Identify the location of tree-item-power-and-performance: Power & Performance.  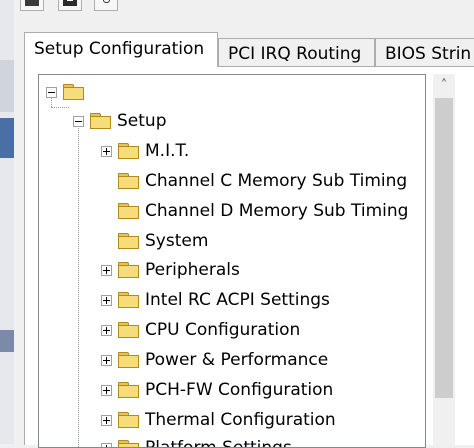
(214, 360).